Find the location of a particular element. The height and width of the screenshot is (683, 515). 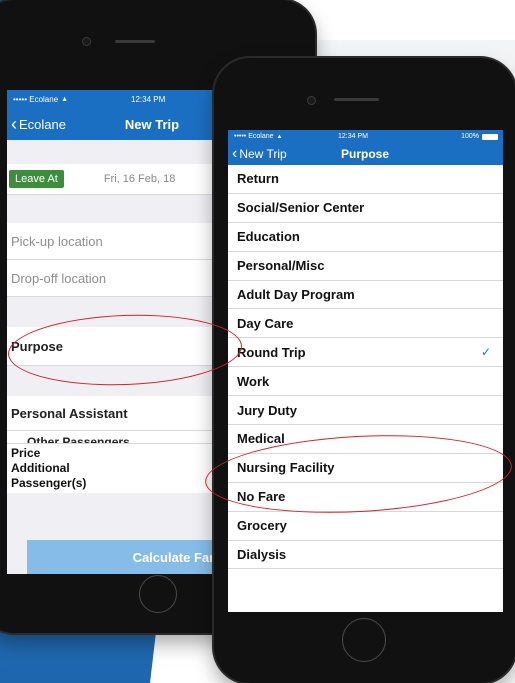

purpose-item-label: No Fare is located at coordinates (261, 497).